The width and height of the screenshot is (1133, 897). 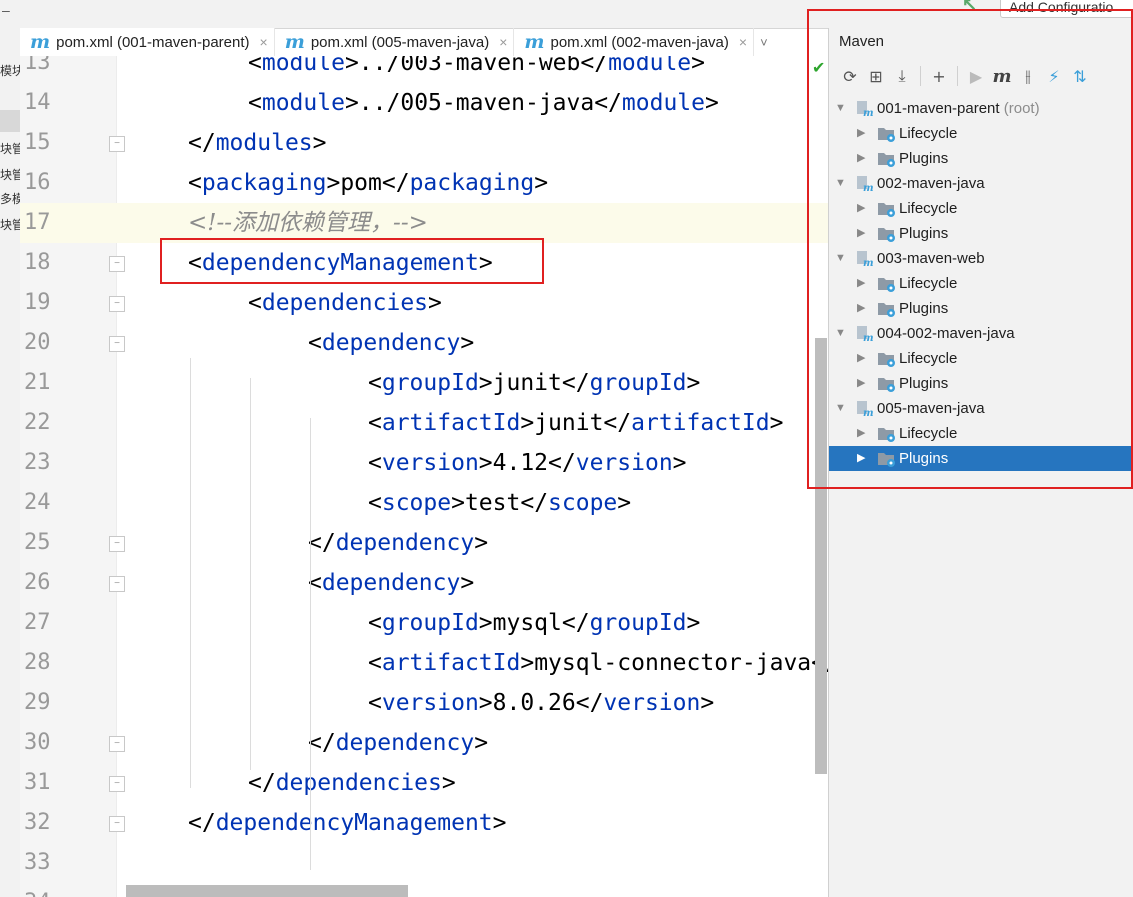 What do you see at coordinates (534, 623) in the screenshot?
I see `code-text: <groupId>mysql</groupId>` at bounding box center [534, 623].